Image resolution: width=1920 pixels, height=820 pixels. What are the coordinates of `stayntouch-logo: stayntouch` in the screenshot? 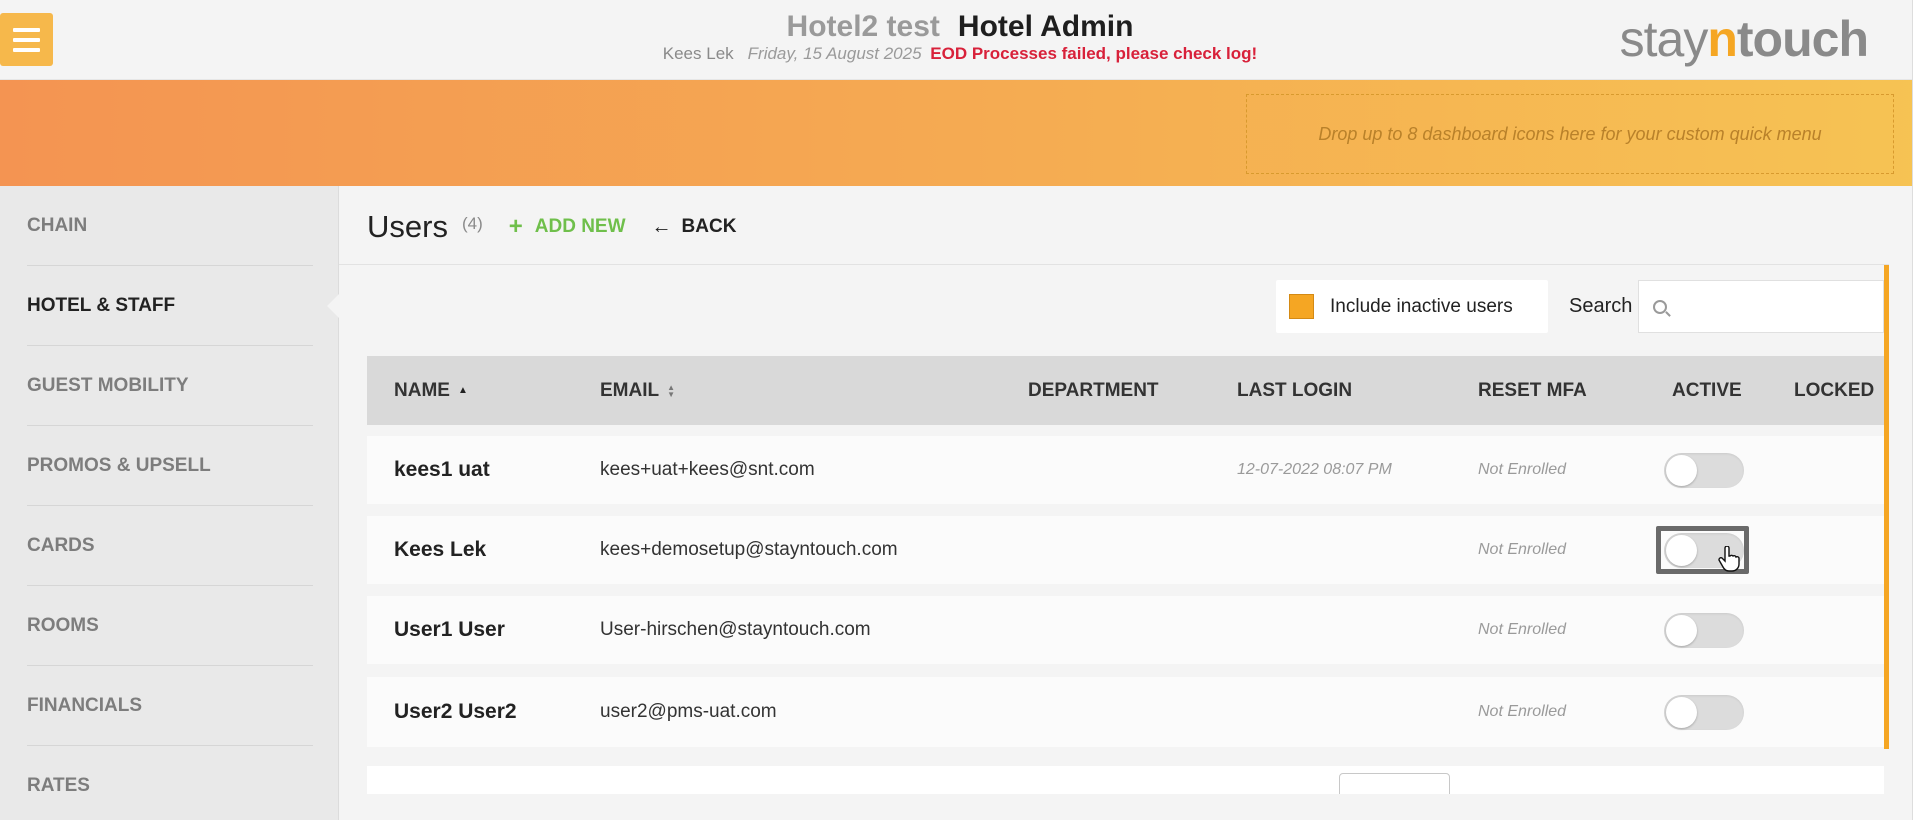 It's located at (1744, 39).